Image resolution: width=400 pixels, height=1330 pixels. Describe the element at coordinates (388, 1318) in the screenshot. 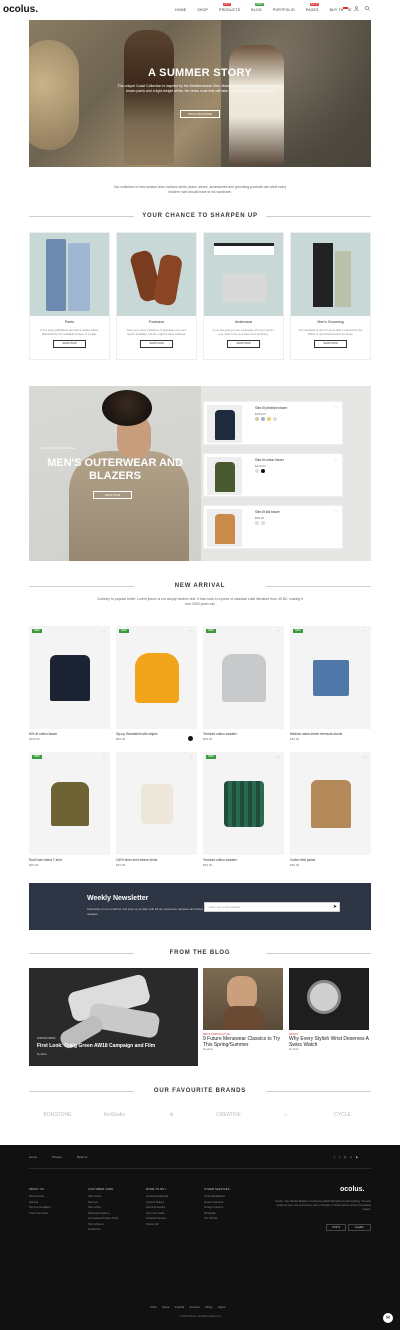

I see `chat-icon: ✉` at that location.